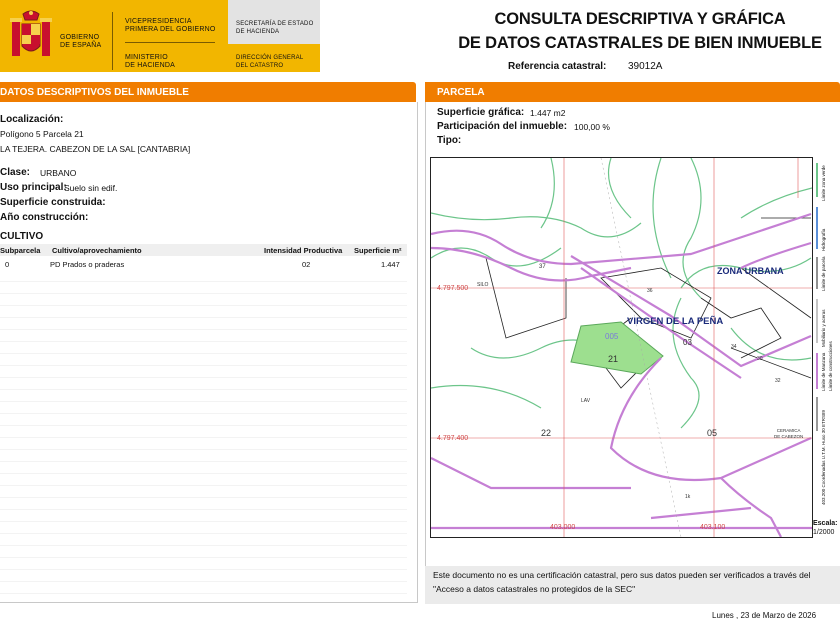  What do you see at coordinates (542, 267) in the screenshot?
I see `road-37-label: 37` at bounding box center [542, 267].